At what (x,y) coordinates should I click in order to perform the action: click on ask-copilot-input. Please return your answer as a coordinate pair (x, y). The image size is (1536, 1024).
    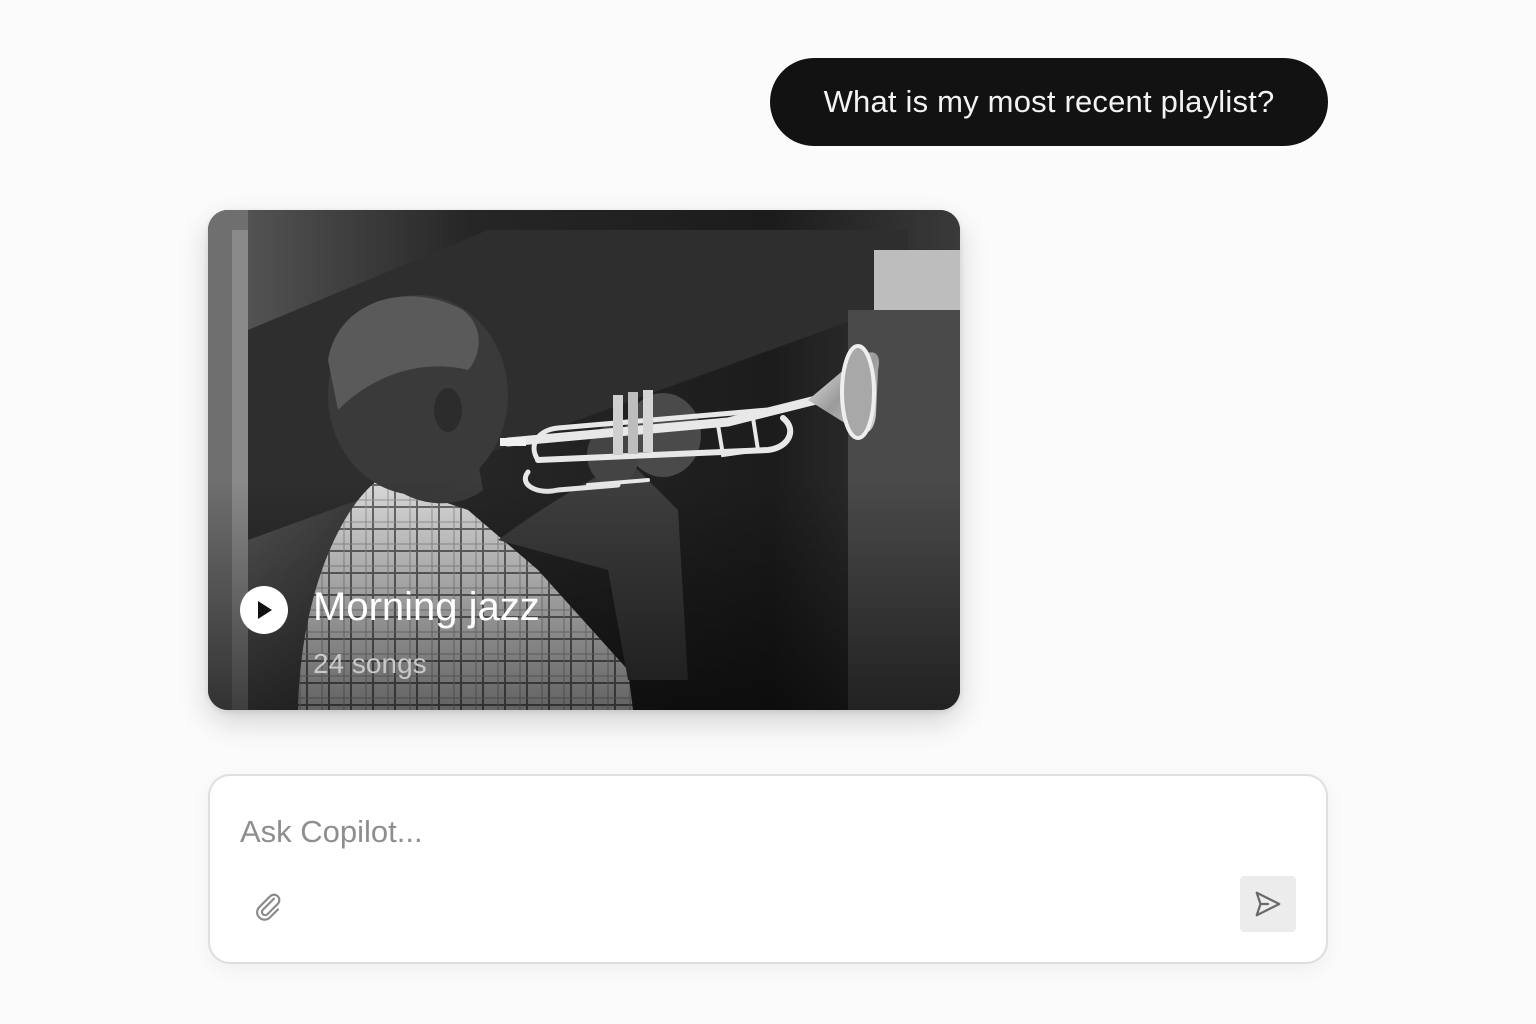
    Looking at the image, I should click on (740, 832).